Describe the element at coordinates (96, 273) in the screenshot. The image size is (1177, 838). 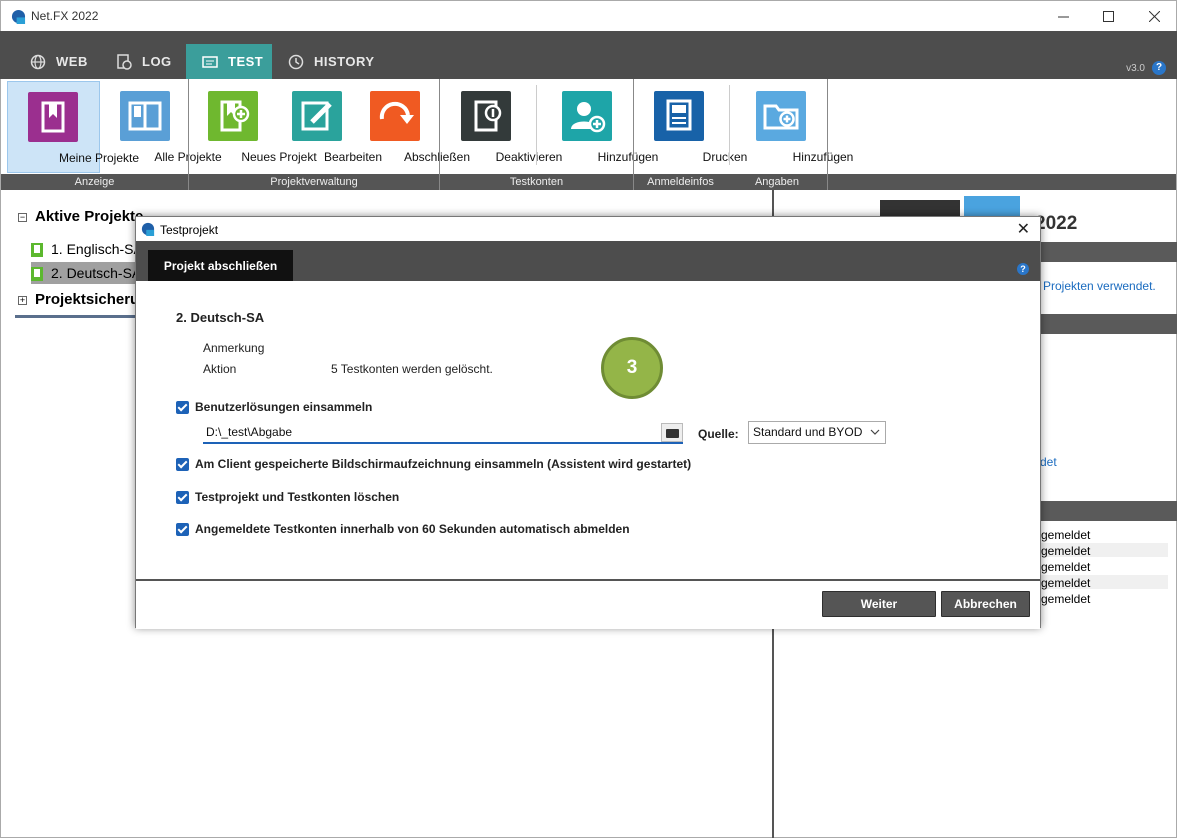
I see `tree-item-label: 2. Deutsch-SA` at that location.